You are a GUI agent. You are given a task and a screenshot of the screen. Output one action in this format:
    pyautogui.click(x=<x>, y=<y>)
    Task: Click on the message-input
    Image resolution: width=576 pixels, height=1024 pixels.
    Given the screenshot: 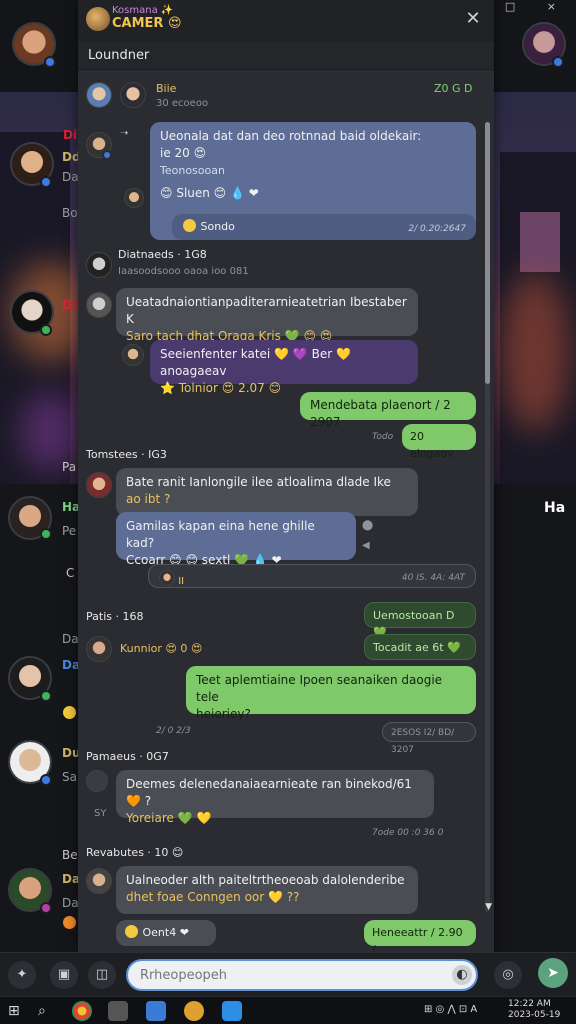 What is the action you would take?
    pyautogui.click(x=302, y=975)
    